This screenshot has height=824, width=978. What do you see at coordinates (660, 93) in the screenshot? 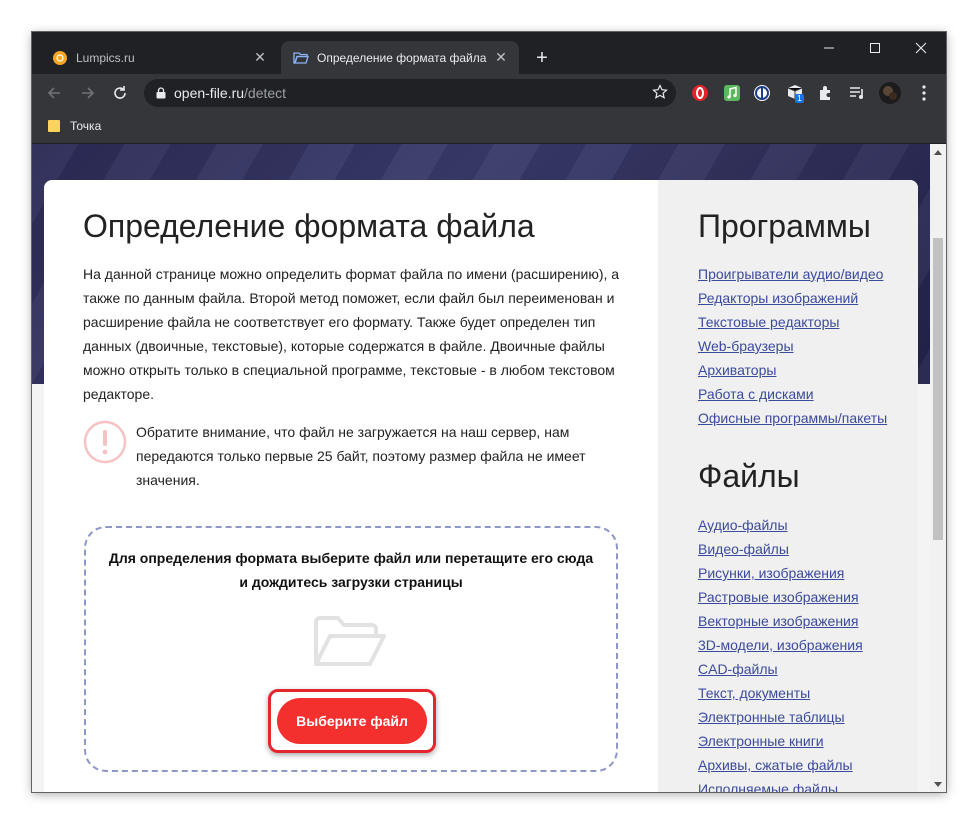
I see `bookmark-star-icon` at bounding box center [660, 93].